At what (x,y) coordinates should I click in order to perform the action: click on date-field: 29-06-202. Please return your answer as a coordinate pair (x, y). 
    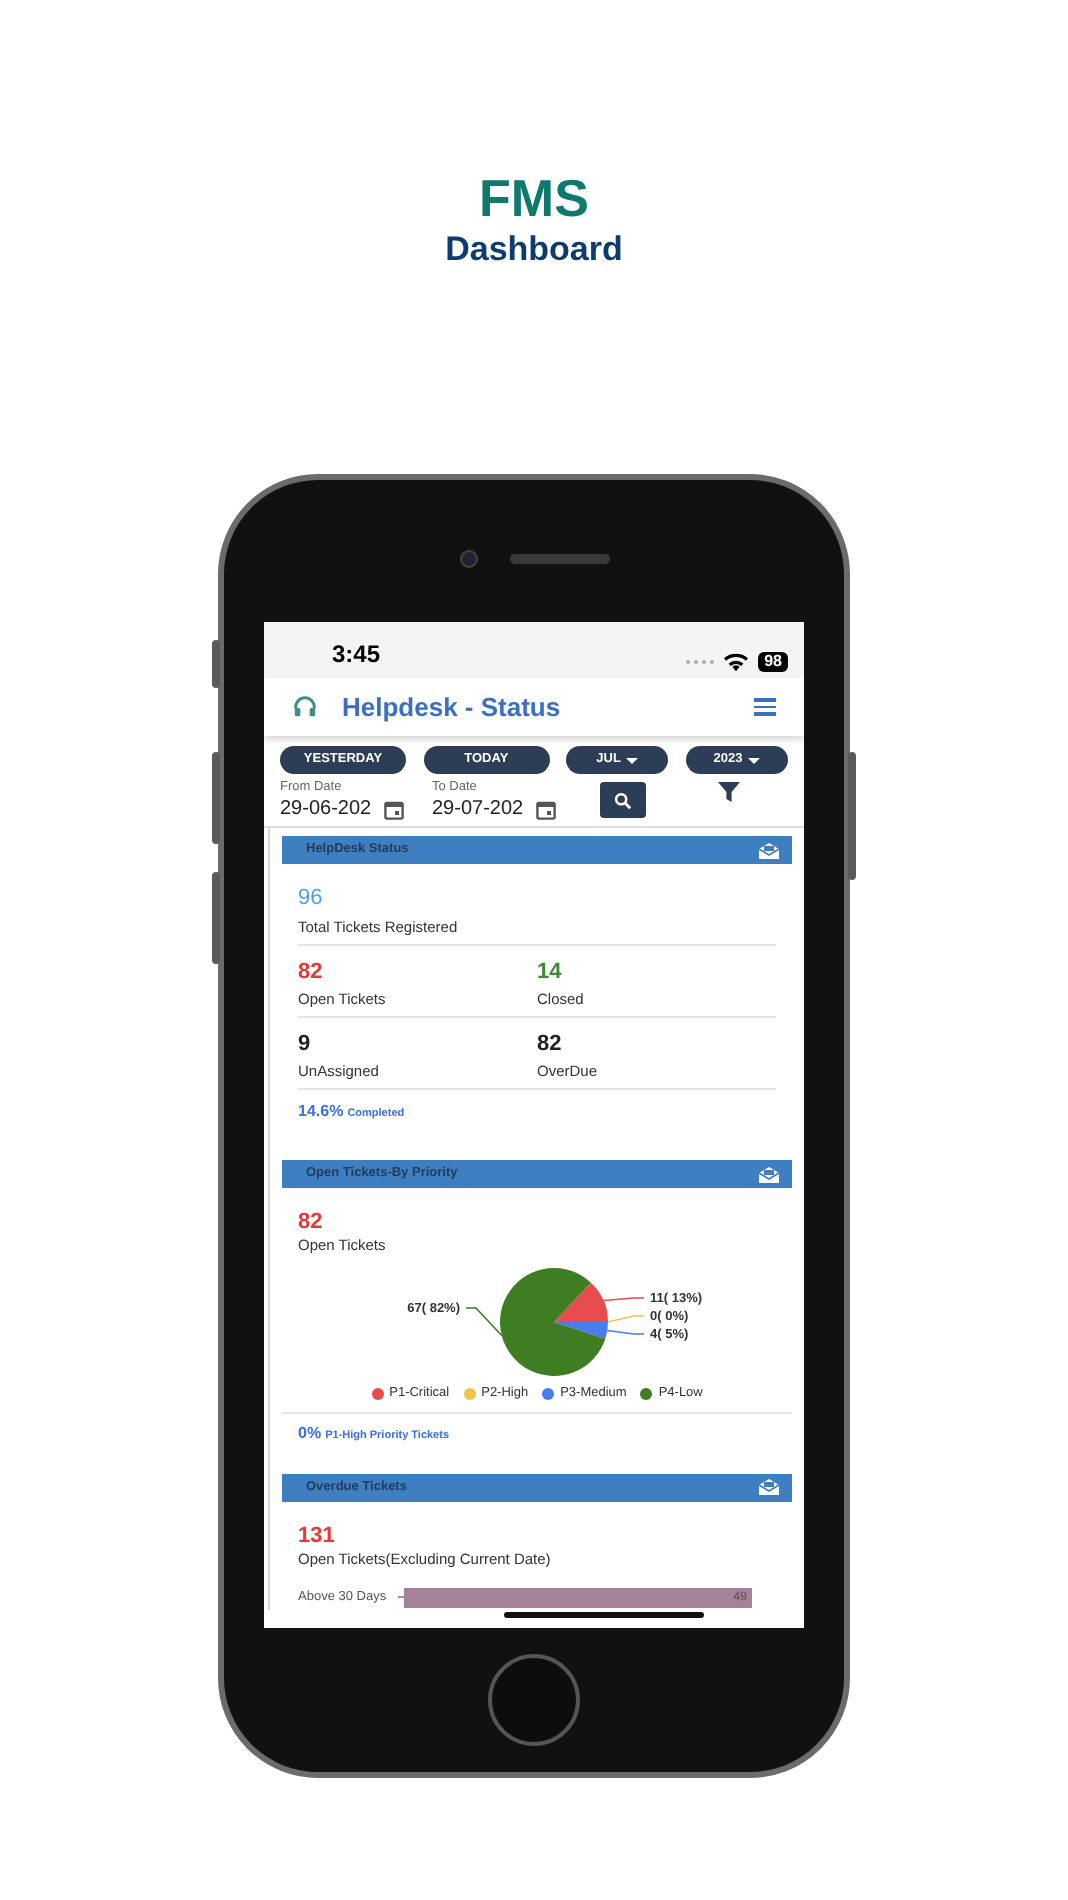
    Looking at the image, I should click on (356, 809).